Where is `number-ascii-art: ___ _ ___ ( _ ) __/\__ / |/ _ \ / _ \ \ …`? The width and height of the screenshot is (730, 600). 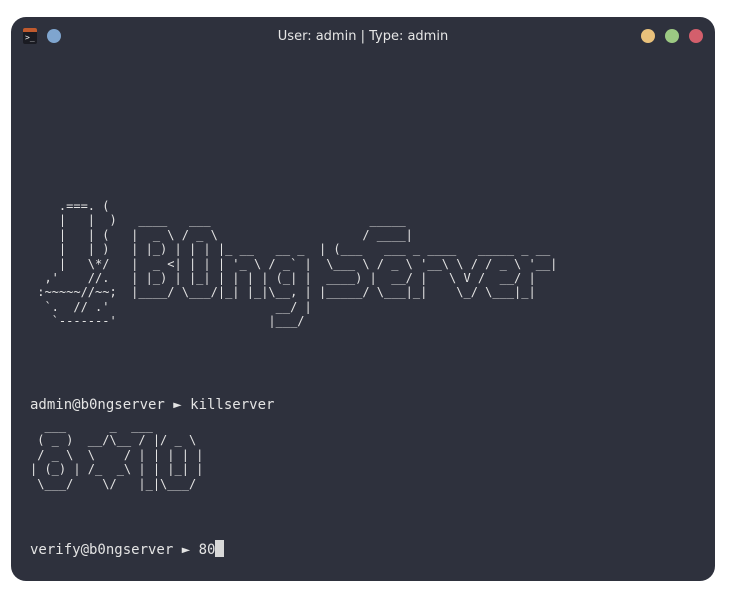
number-ascii-art: ___ _ ___ ( _ ) __/\__ / |/ _ \ / _ \ \ … is located at coordinates (117, 455).